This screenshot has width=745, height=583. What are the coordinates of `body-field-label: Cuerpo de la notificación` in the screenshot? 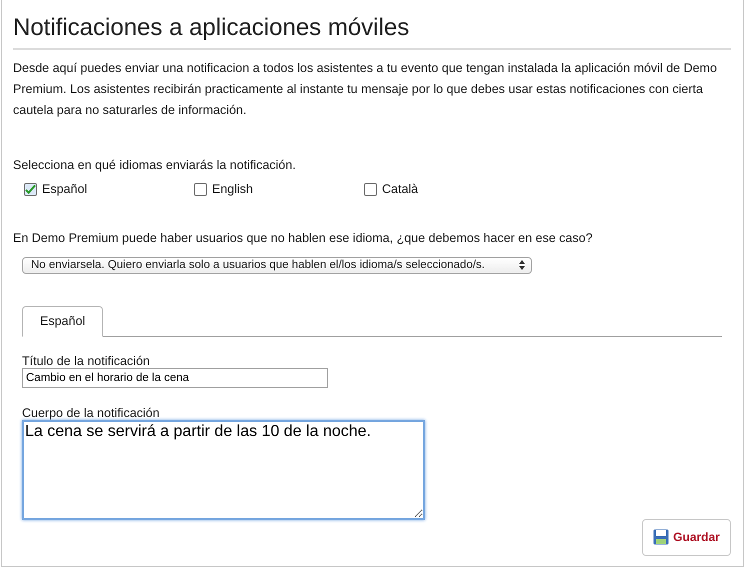 It's located at (91, 413).